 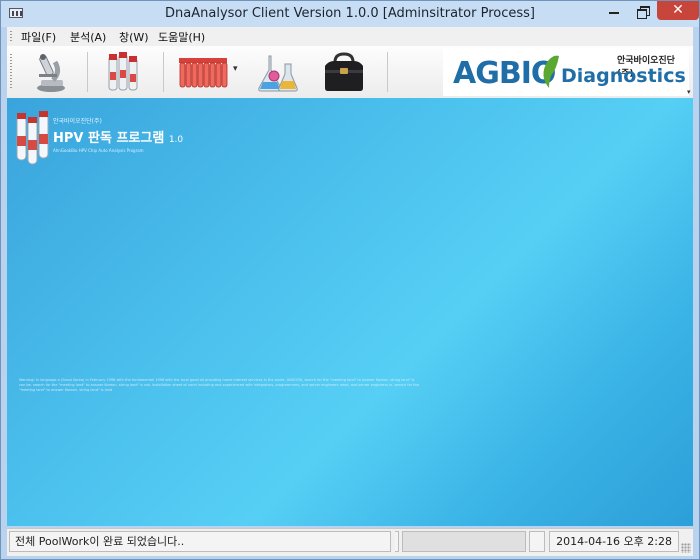 I want to click on menu-bar: 파일(F) 분석(A) 창(W) 도움말(H), so click(x=350, y=37).